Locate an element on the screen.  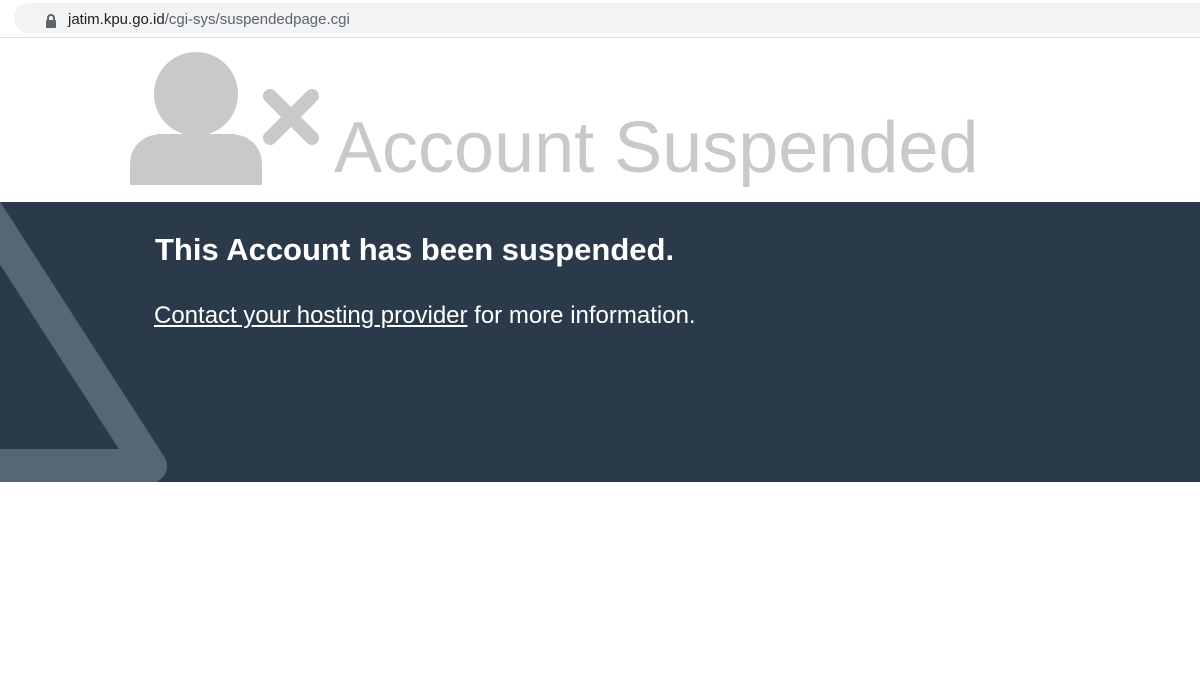
user-icon is located at coordinates (196, 118).